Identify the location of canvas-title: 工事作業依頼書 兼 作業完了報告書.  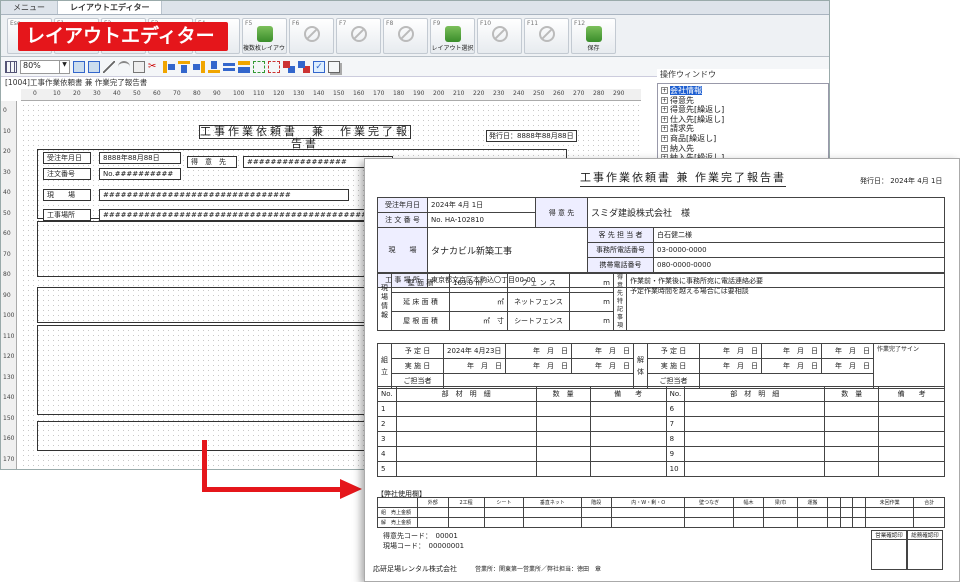
(305, 137).